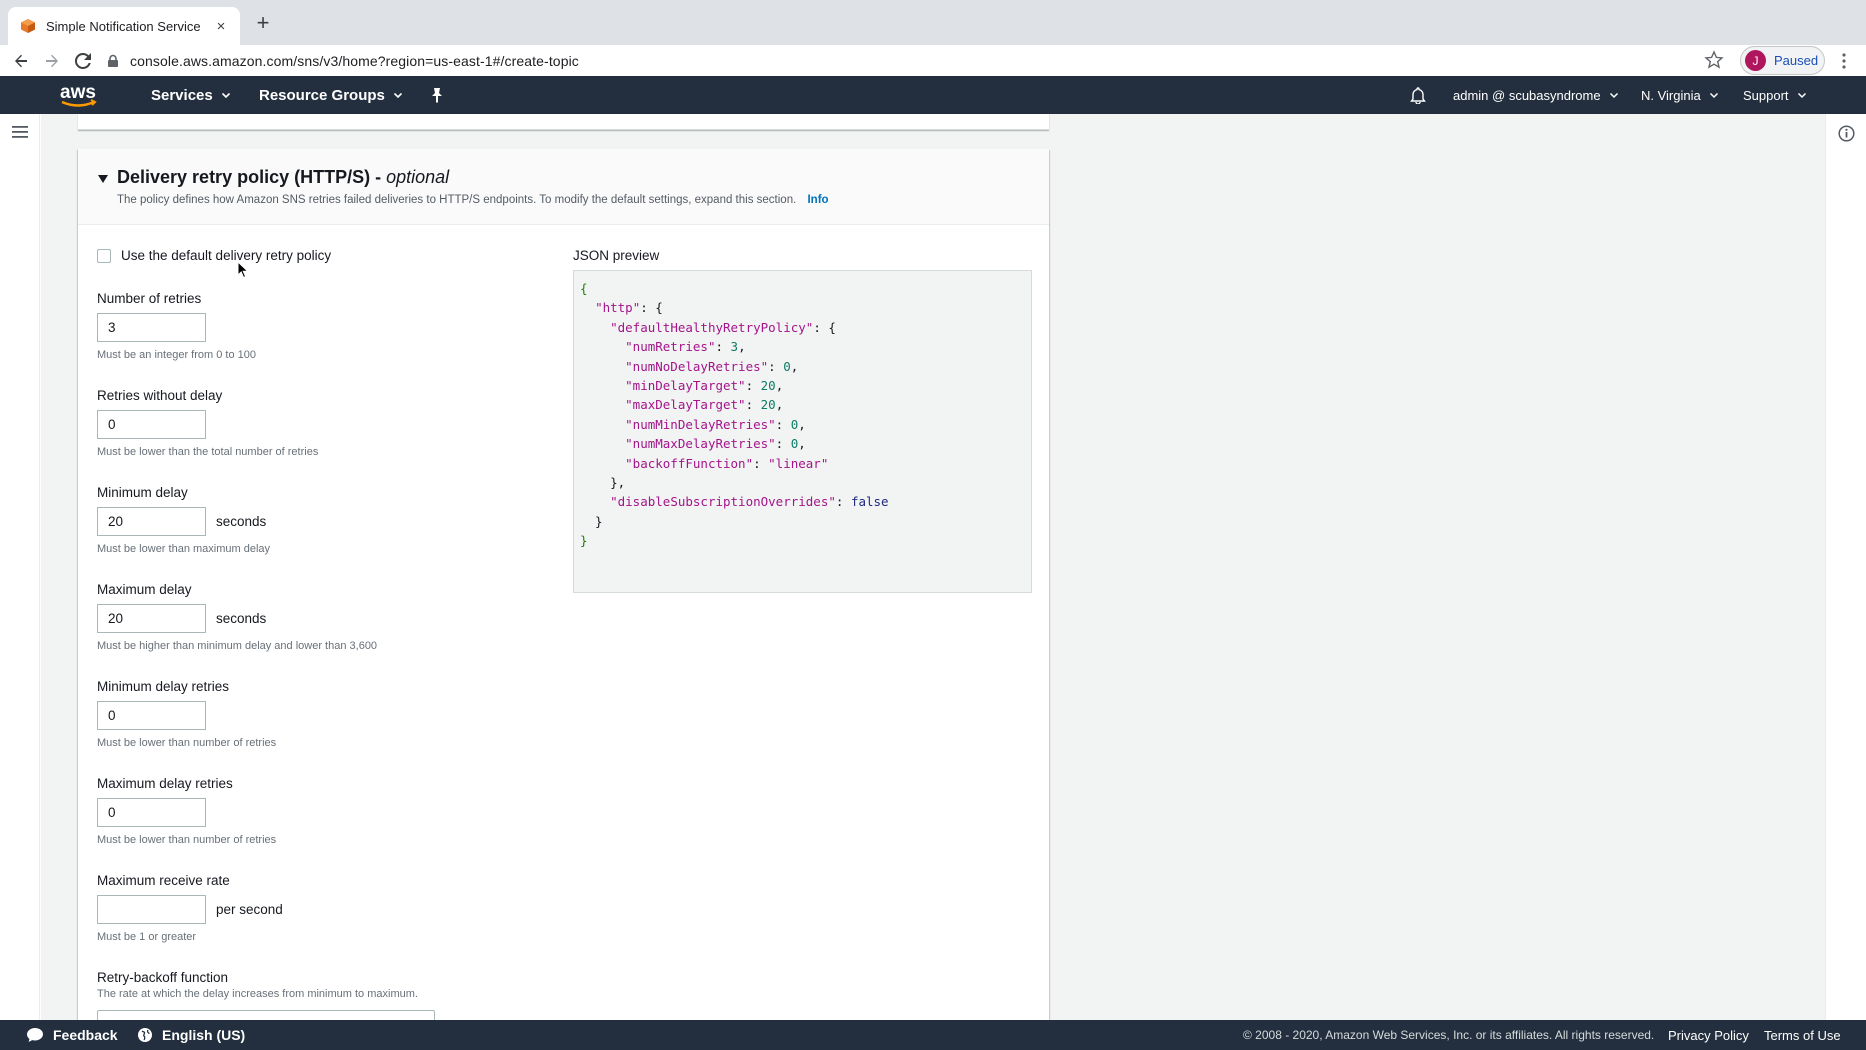 This screenshot has width=1866, height=1050. I want to click on use-default-policy-row: Use the default delivery retry policy, so click(214, 255).